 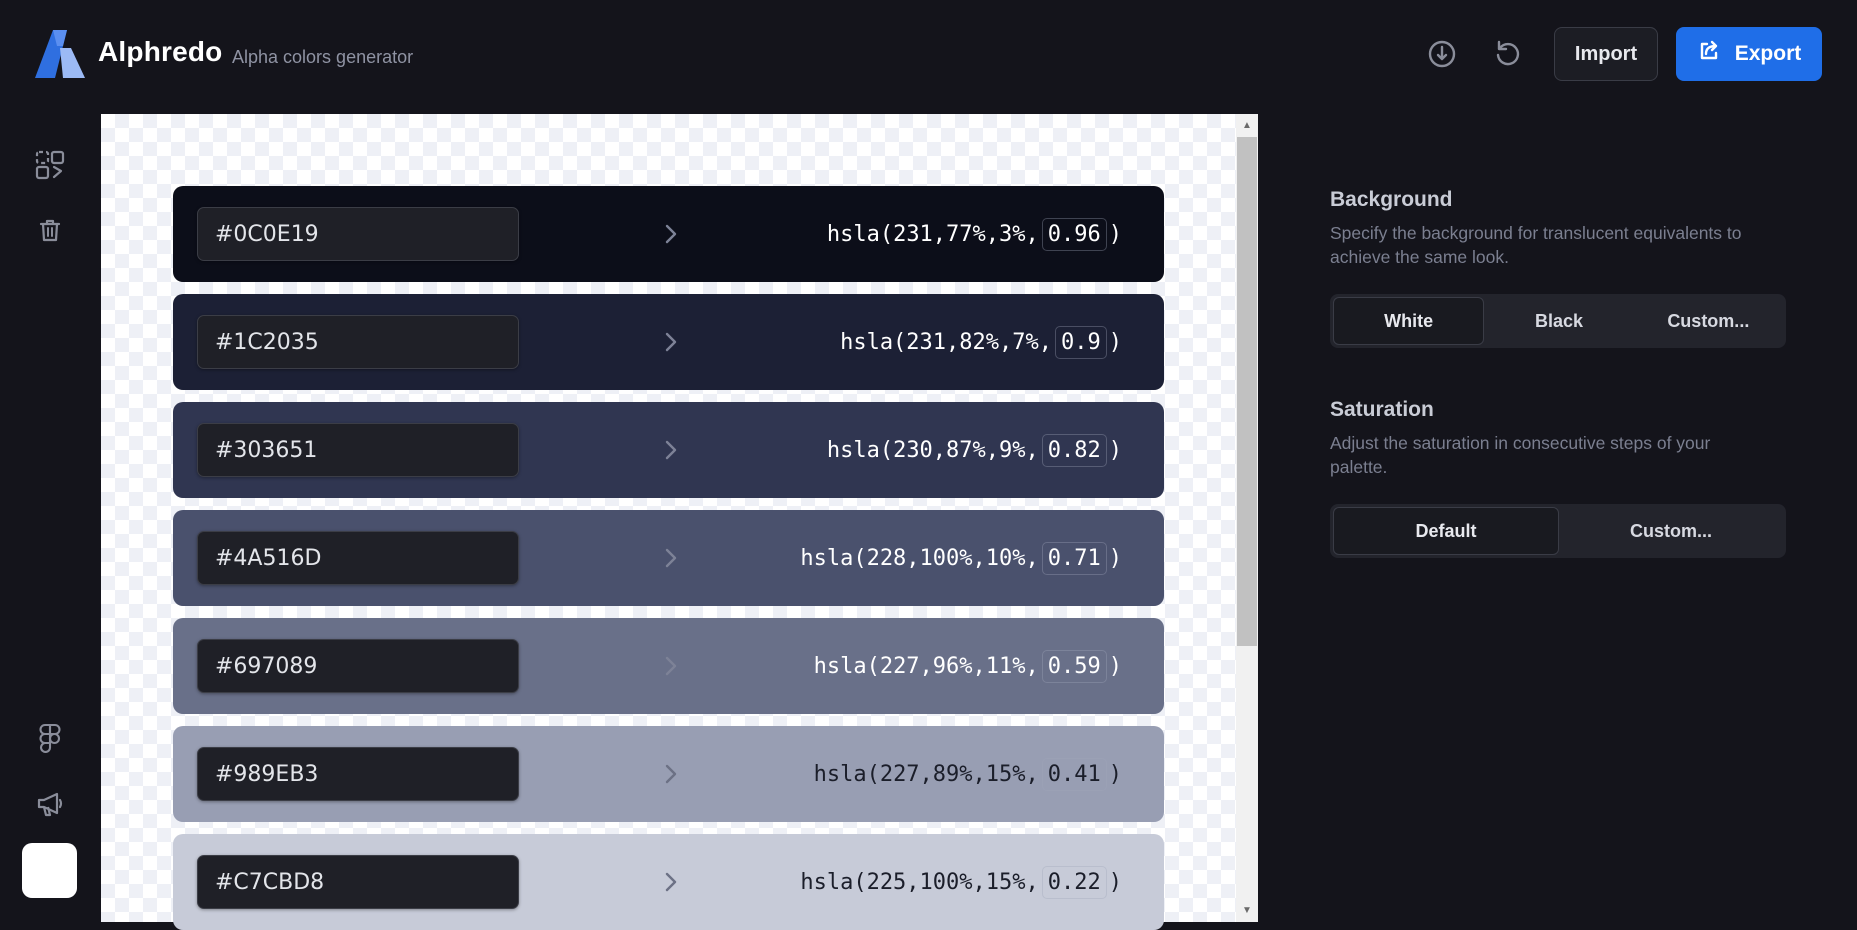 What do you see at coordinates (1247, 391) in the screenshot?
I see `scrollbar-thumb` at bounding box center [1247, 391].